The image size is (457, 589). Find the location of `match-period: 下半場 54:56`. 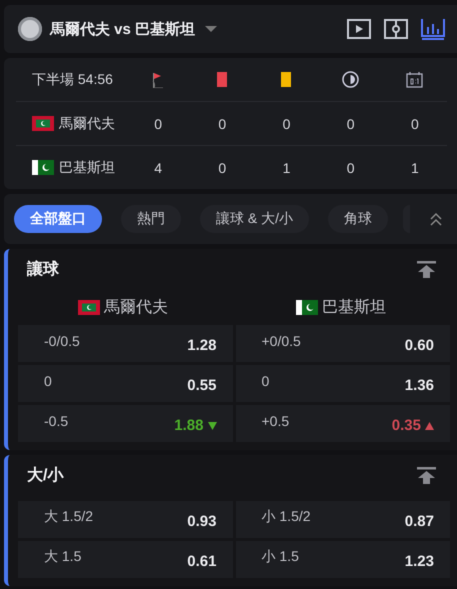

match-period: 下半場 54:56 is located at coordinates (72, 79).